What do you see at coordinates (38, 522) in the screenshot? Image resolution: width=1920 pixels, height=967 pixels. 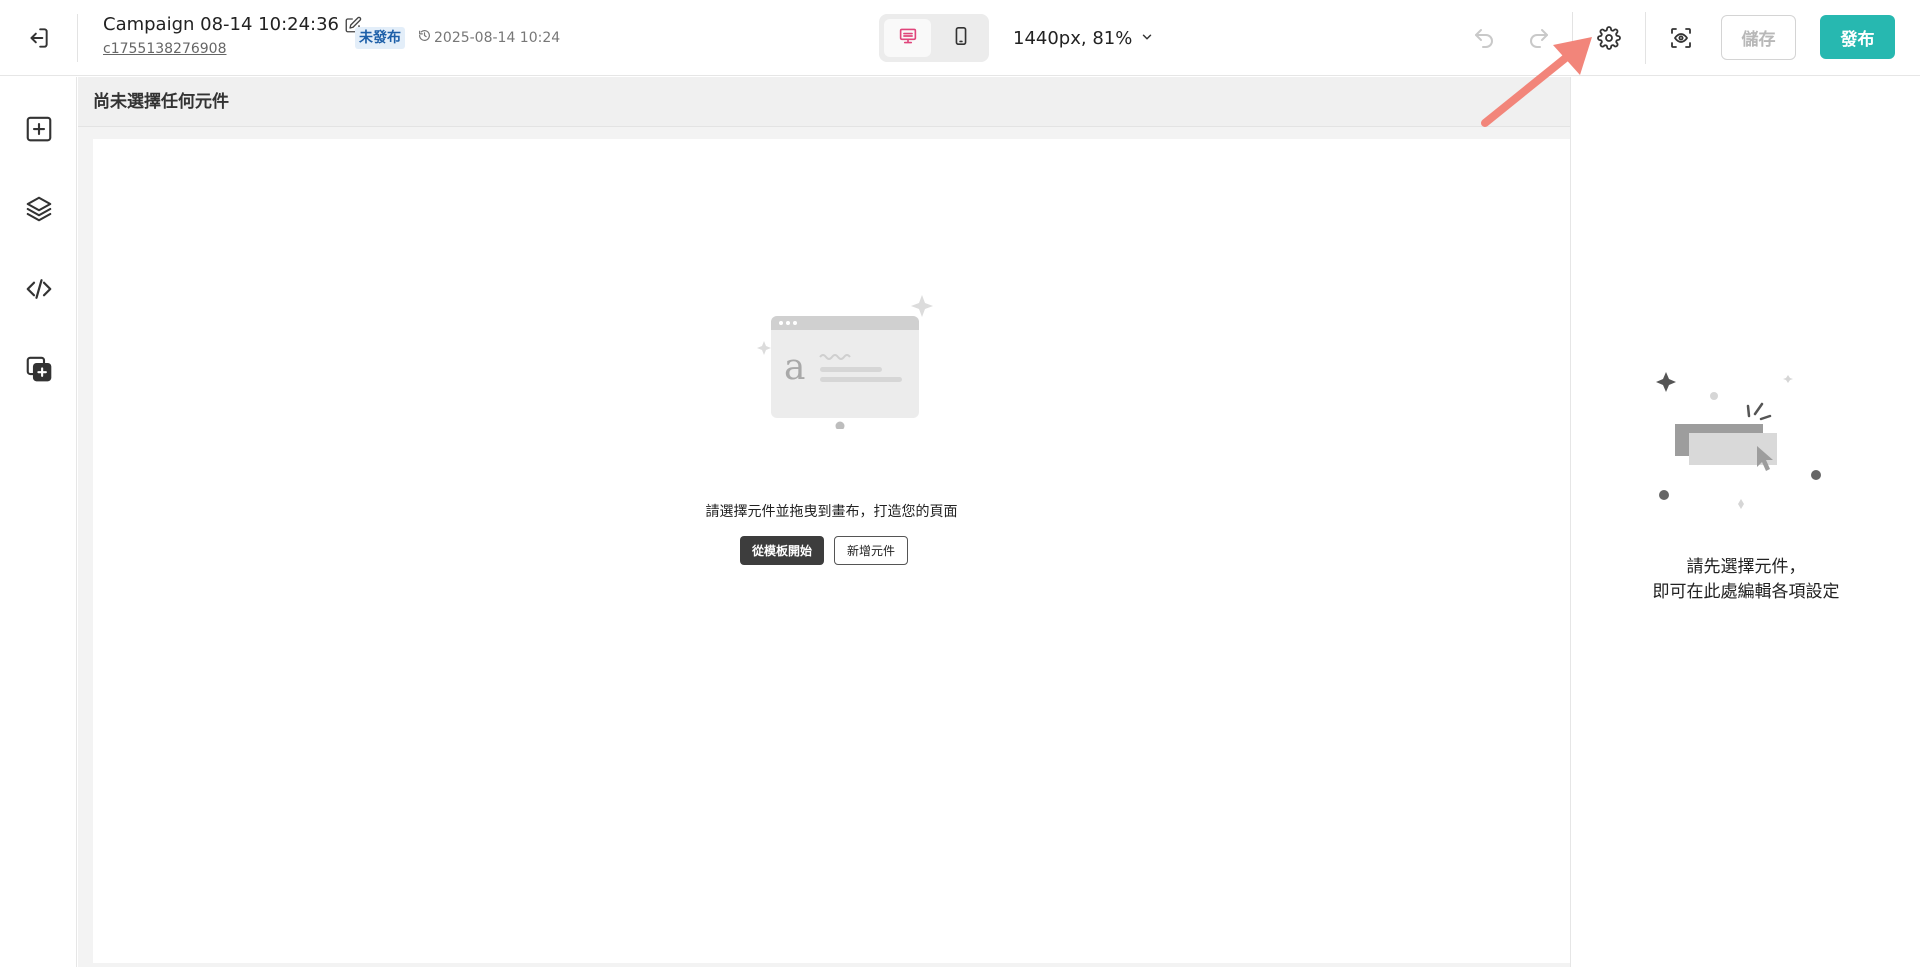 I see `left-sidebar` at bounding box center [38, 522].